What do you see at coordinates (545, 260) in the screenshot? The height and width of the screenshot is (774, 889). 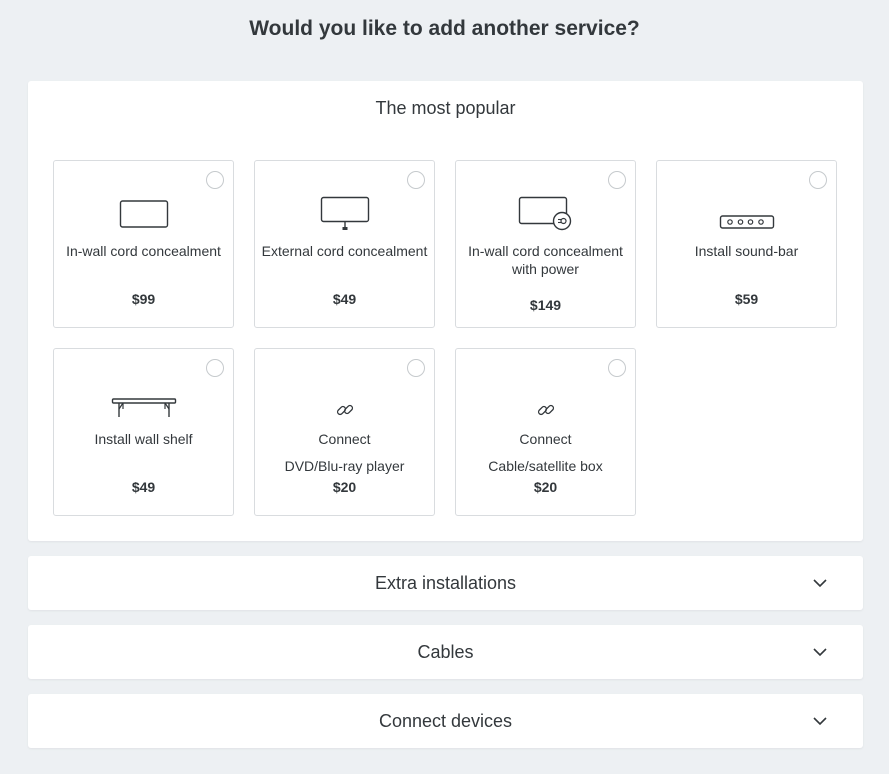 I see `service-card-label: In-wall cord concealment with power` at bounding box center [545, 260].